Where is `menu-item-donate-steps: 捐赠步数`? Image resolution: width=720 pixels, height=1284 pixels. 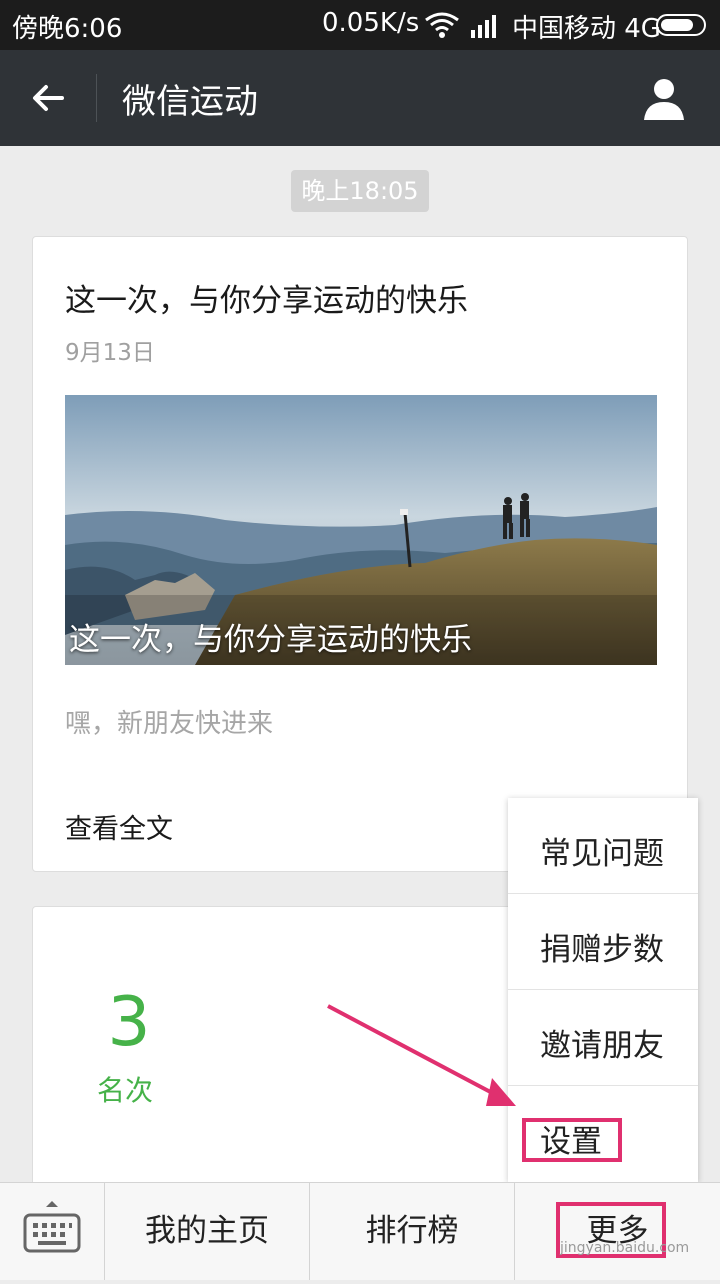
menu-item-donate-steps: 捐赠步数 is located at coordinates (603, 942).